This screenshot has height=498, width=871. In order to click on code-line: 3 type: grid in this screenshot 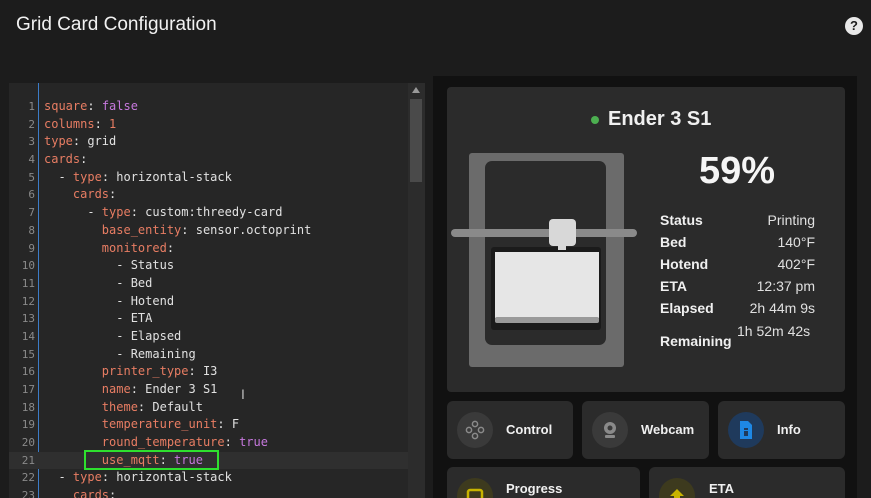, I will do `click(209, 142)`.